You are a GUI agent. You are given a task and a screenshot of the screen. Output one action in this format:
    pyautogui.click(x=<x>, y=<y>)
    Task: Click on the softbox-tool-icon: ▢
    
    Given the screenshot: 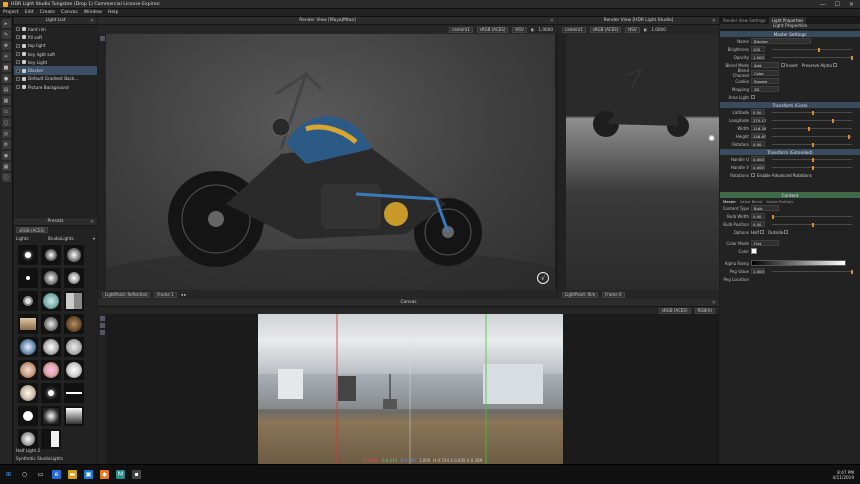 What is the action you would take?
    pyautogui.click(x=6, y=122)
    